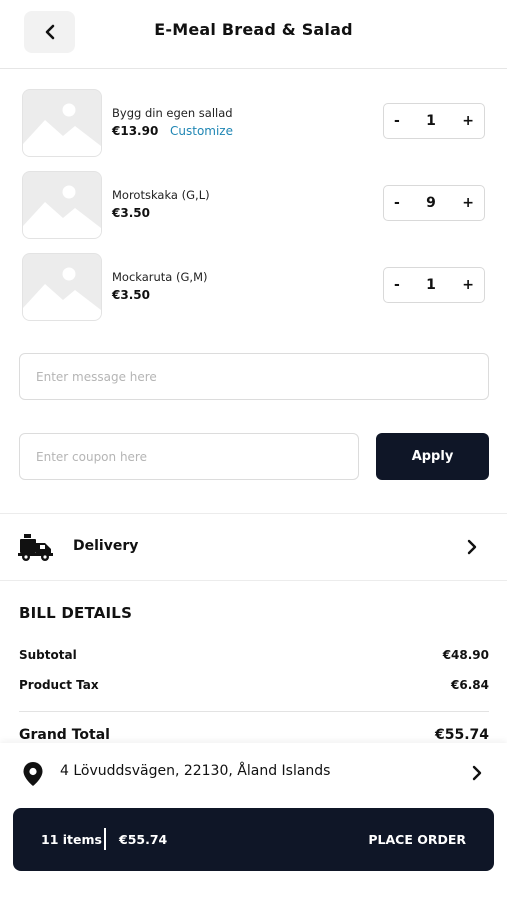  I want to click on order-total: €55.74, so click(143, 839).